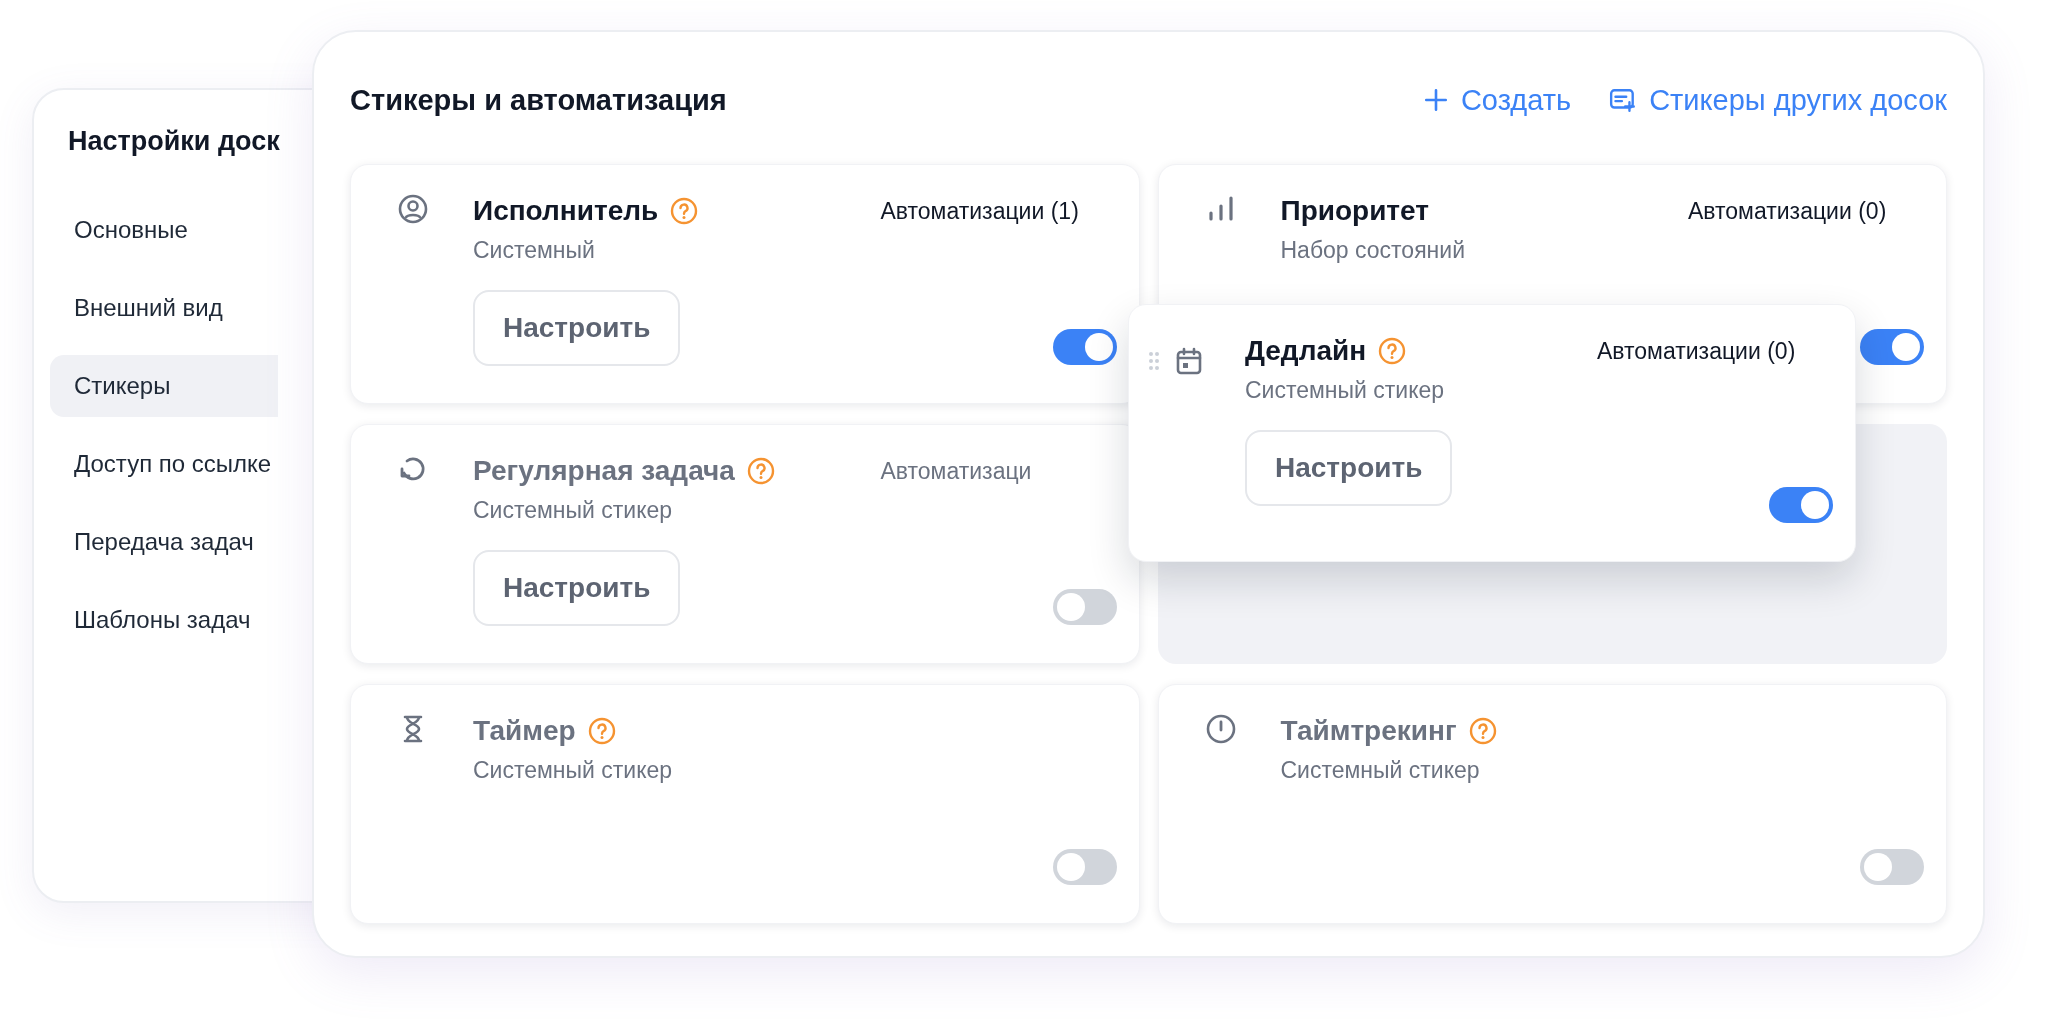 The width and height of the screenshot is (2048, 1020). Describe the element at coordinates (1220, 729) in the screenshot. I see `clock-icon` at that location.